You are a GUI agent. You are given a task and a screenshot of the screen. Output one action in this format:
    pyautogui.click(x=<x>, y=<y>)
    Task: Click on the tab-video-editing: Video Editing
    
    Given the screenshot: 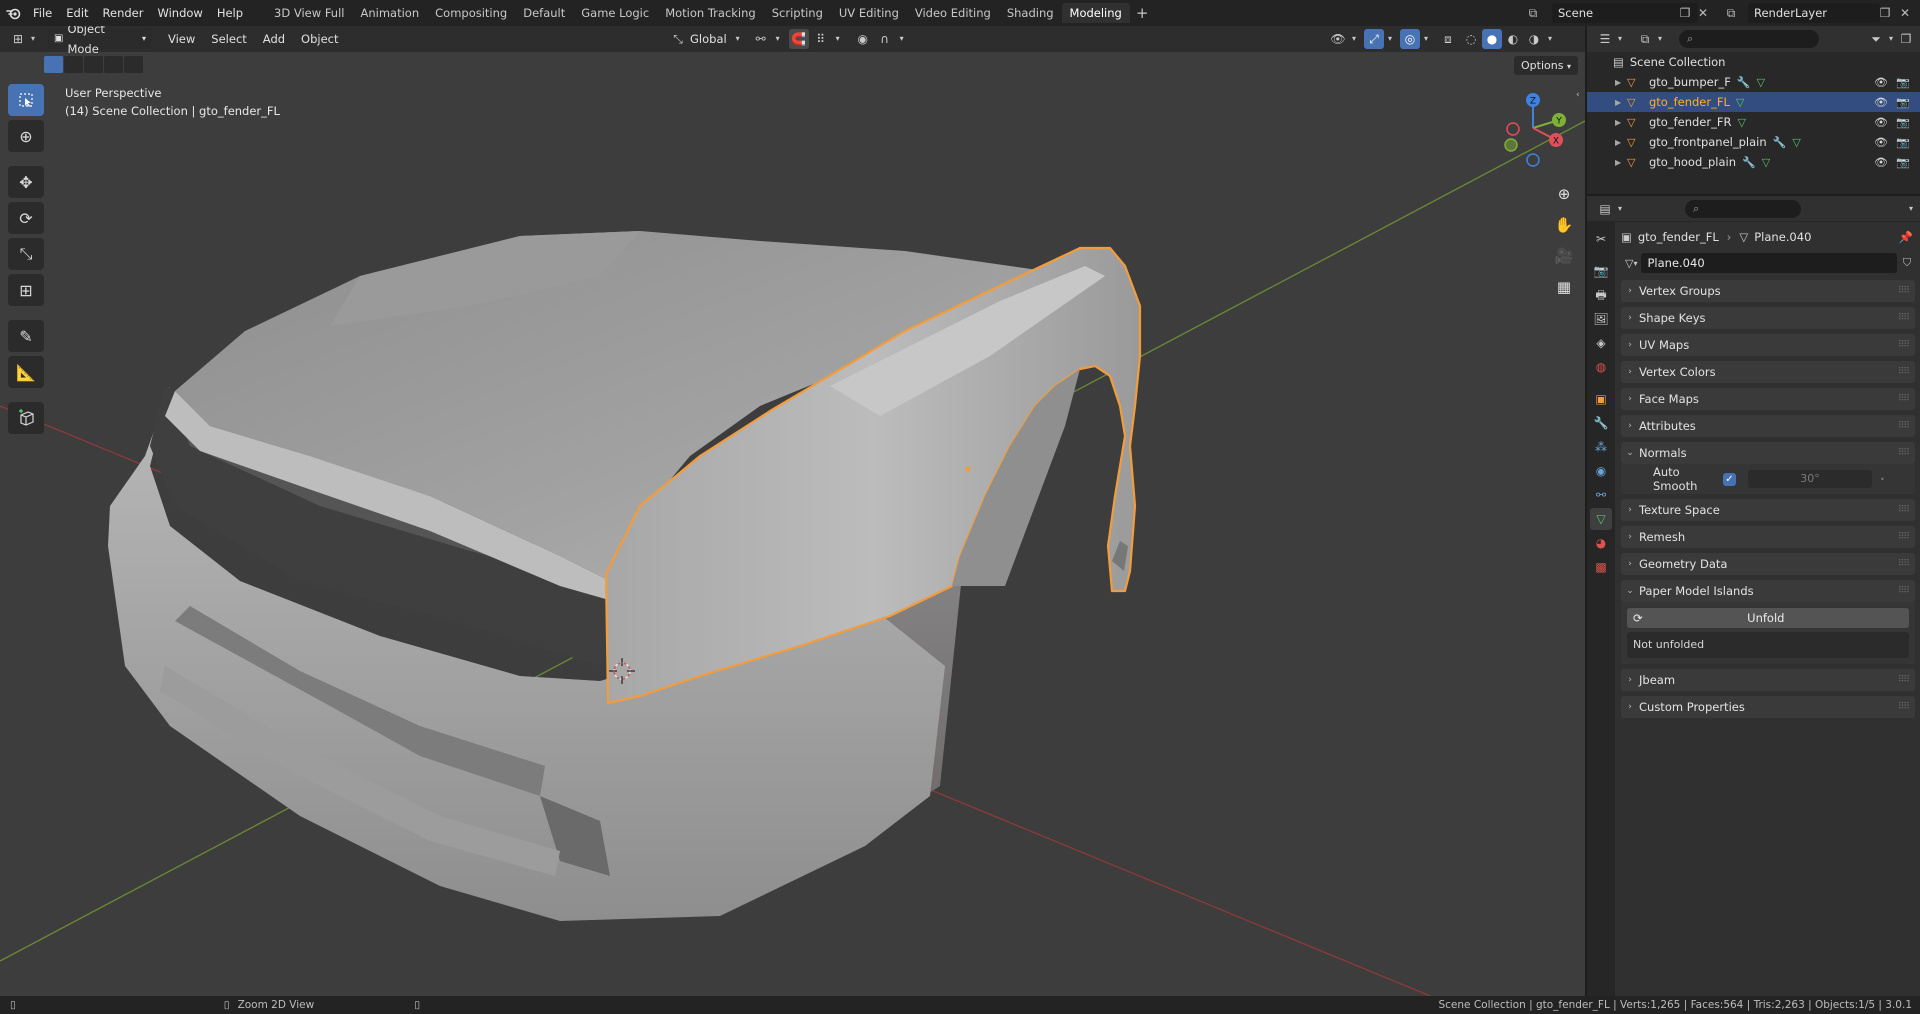 What is the action you would take?
    pyautogui.click(x=953, y=13)
    